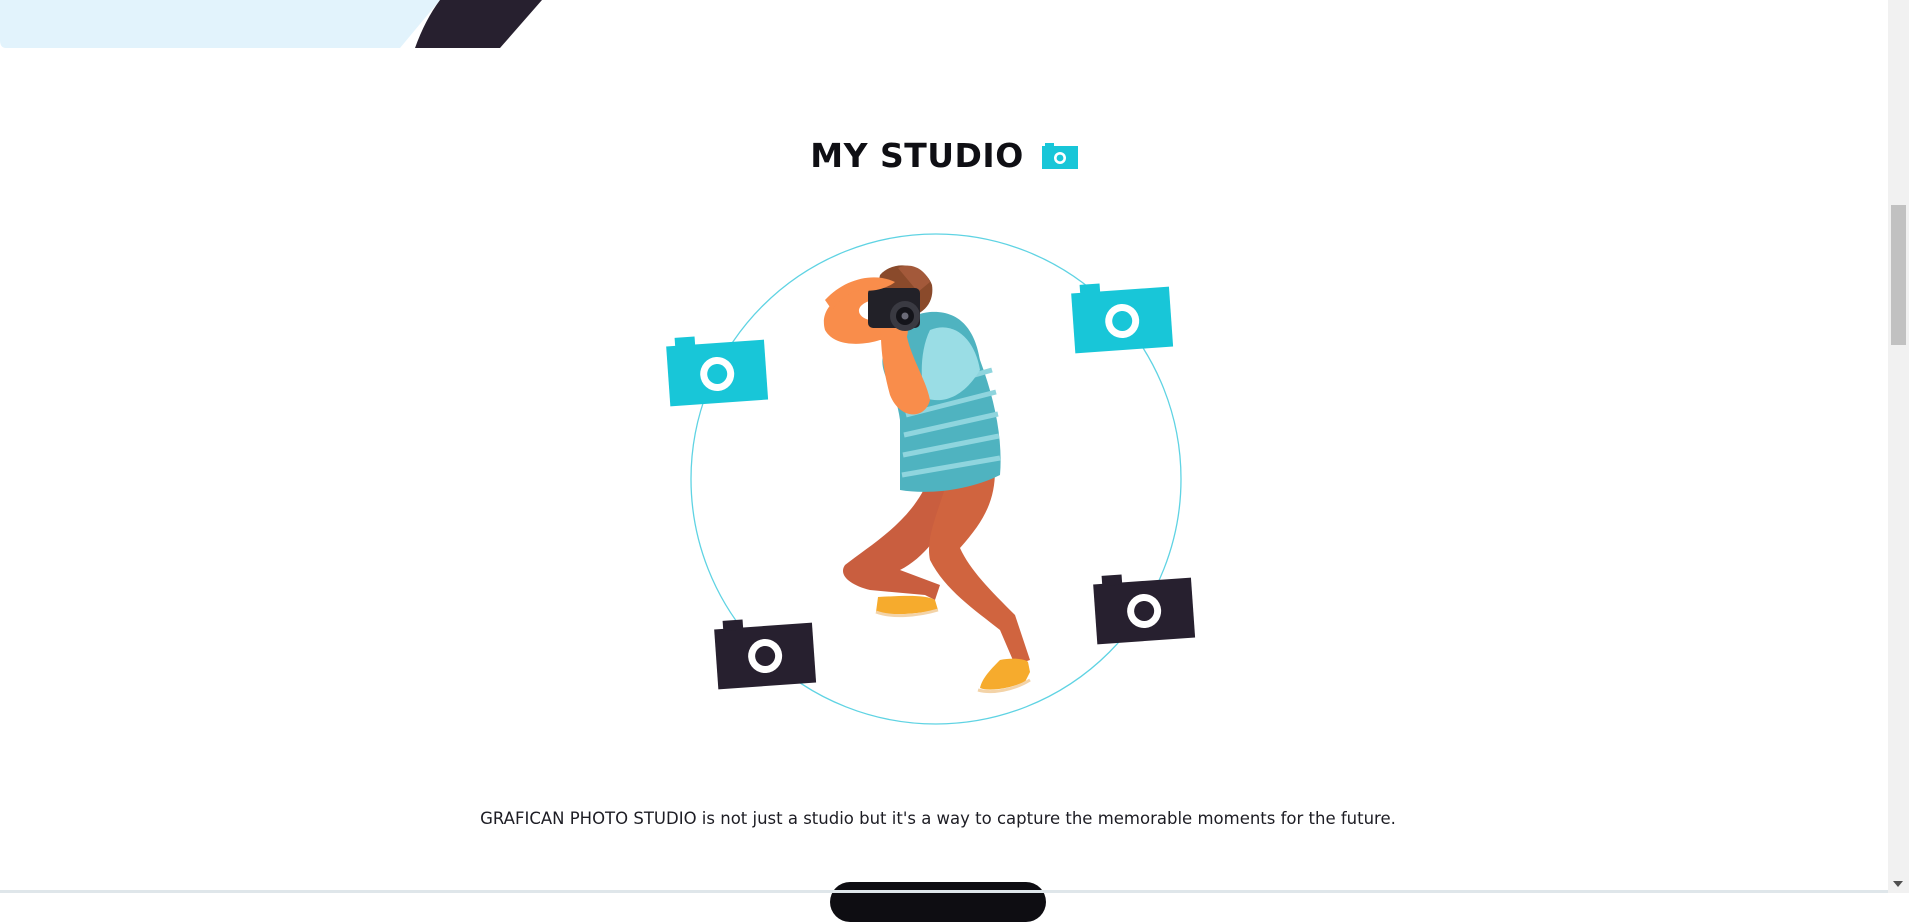 This screenshot has width=1909, height=922. What do you see at coordinates (927, 479) in the screenshot?
I see `photographer-figure` at bounding box center [927, 479].